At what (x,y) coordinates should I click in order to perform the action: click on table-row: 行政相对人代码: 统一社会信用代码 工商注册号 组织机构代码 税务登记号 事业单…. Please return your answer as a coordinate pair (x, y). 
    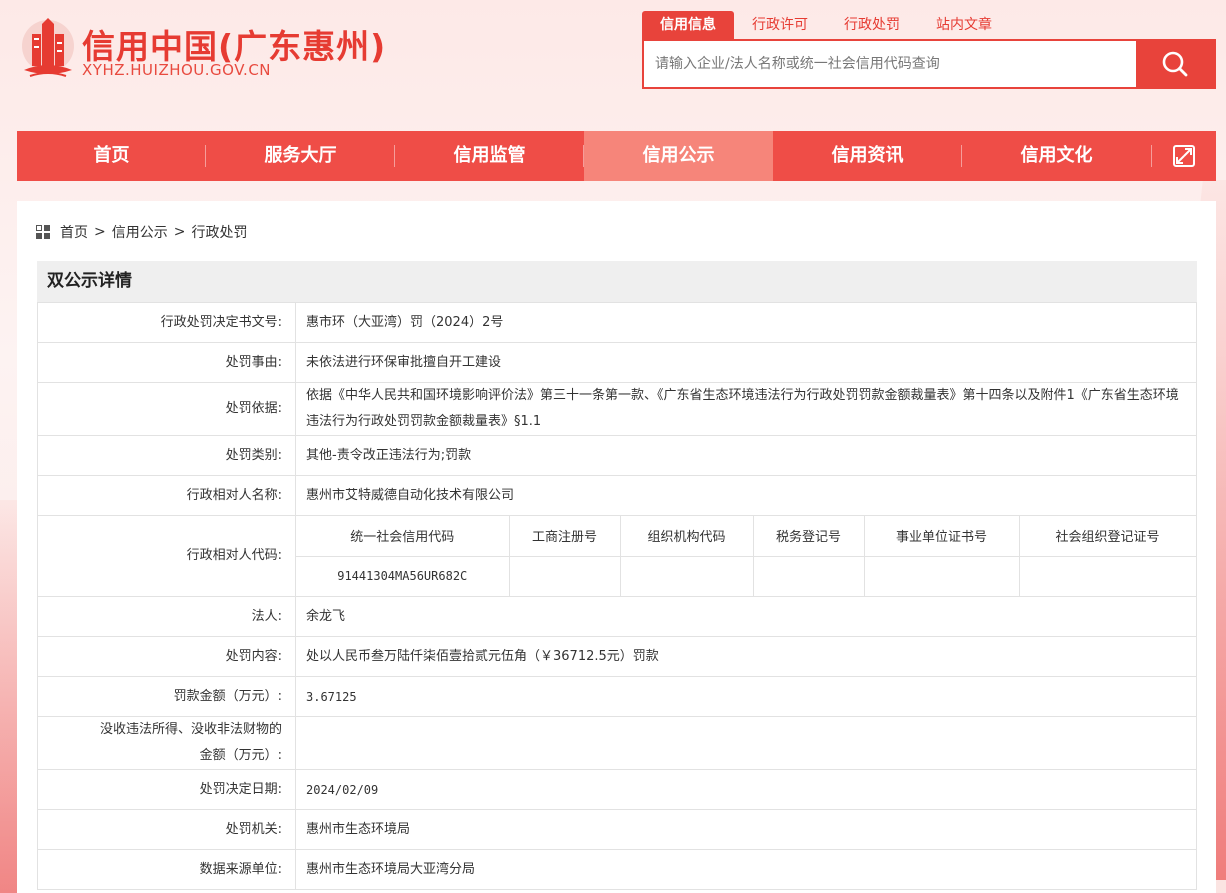
    Looking at the image, I should click on (617, 556).